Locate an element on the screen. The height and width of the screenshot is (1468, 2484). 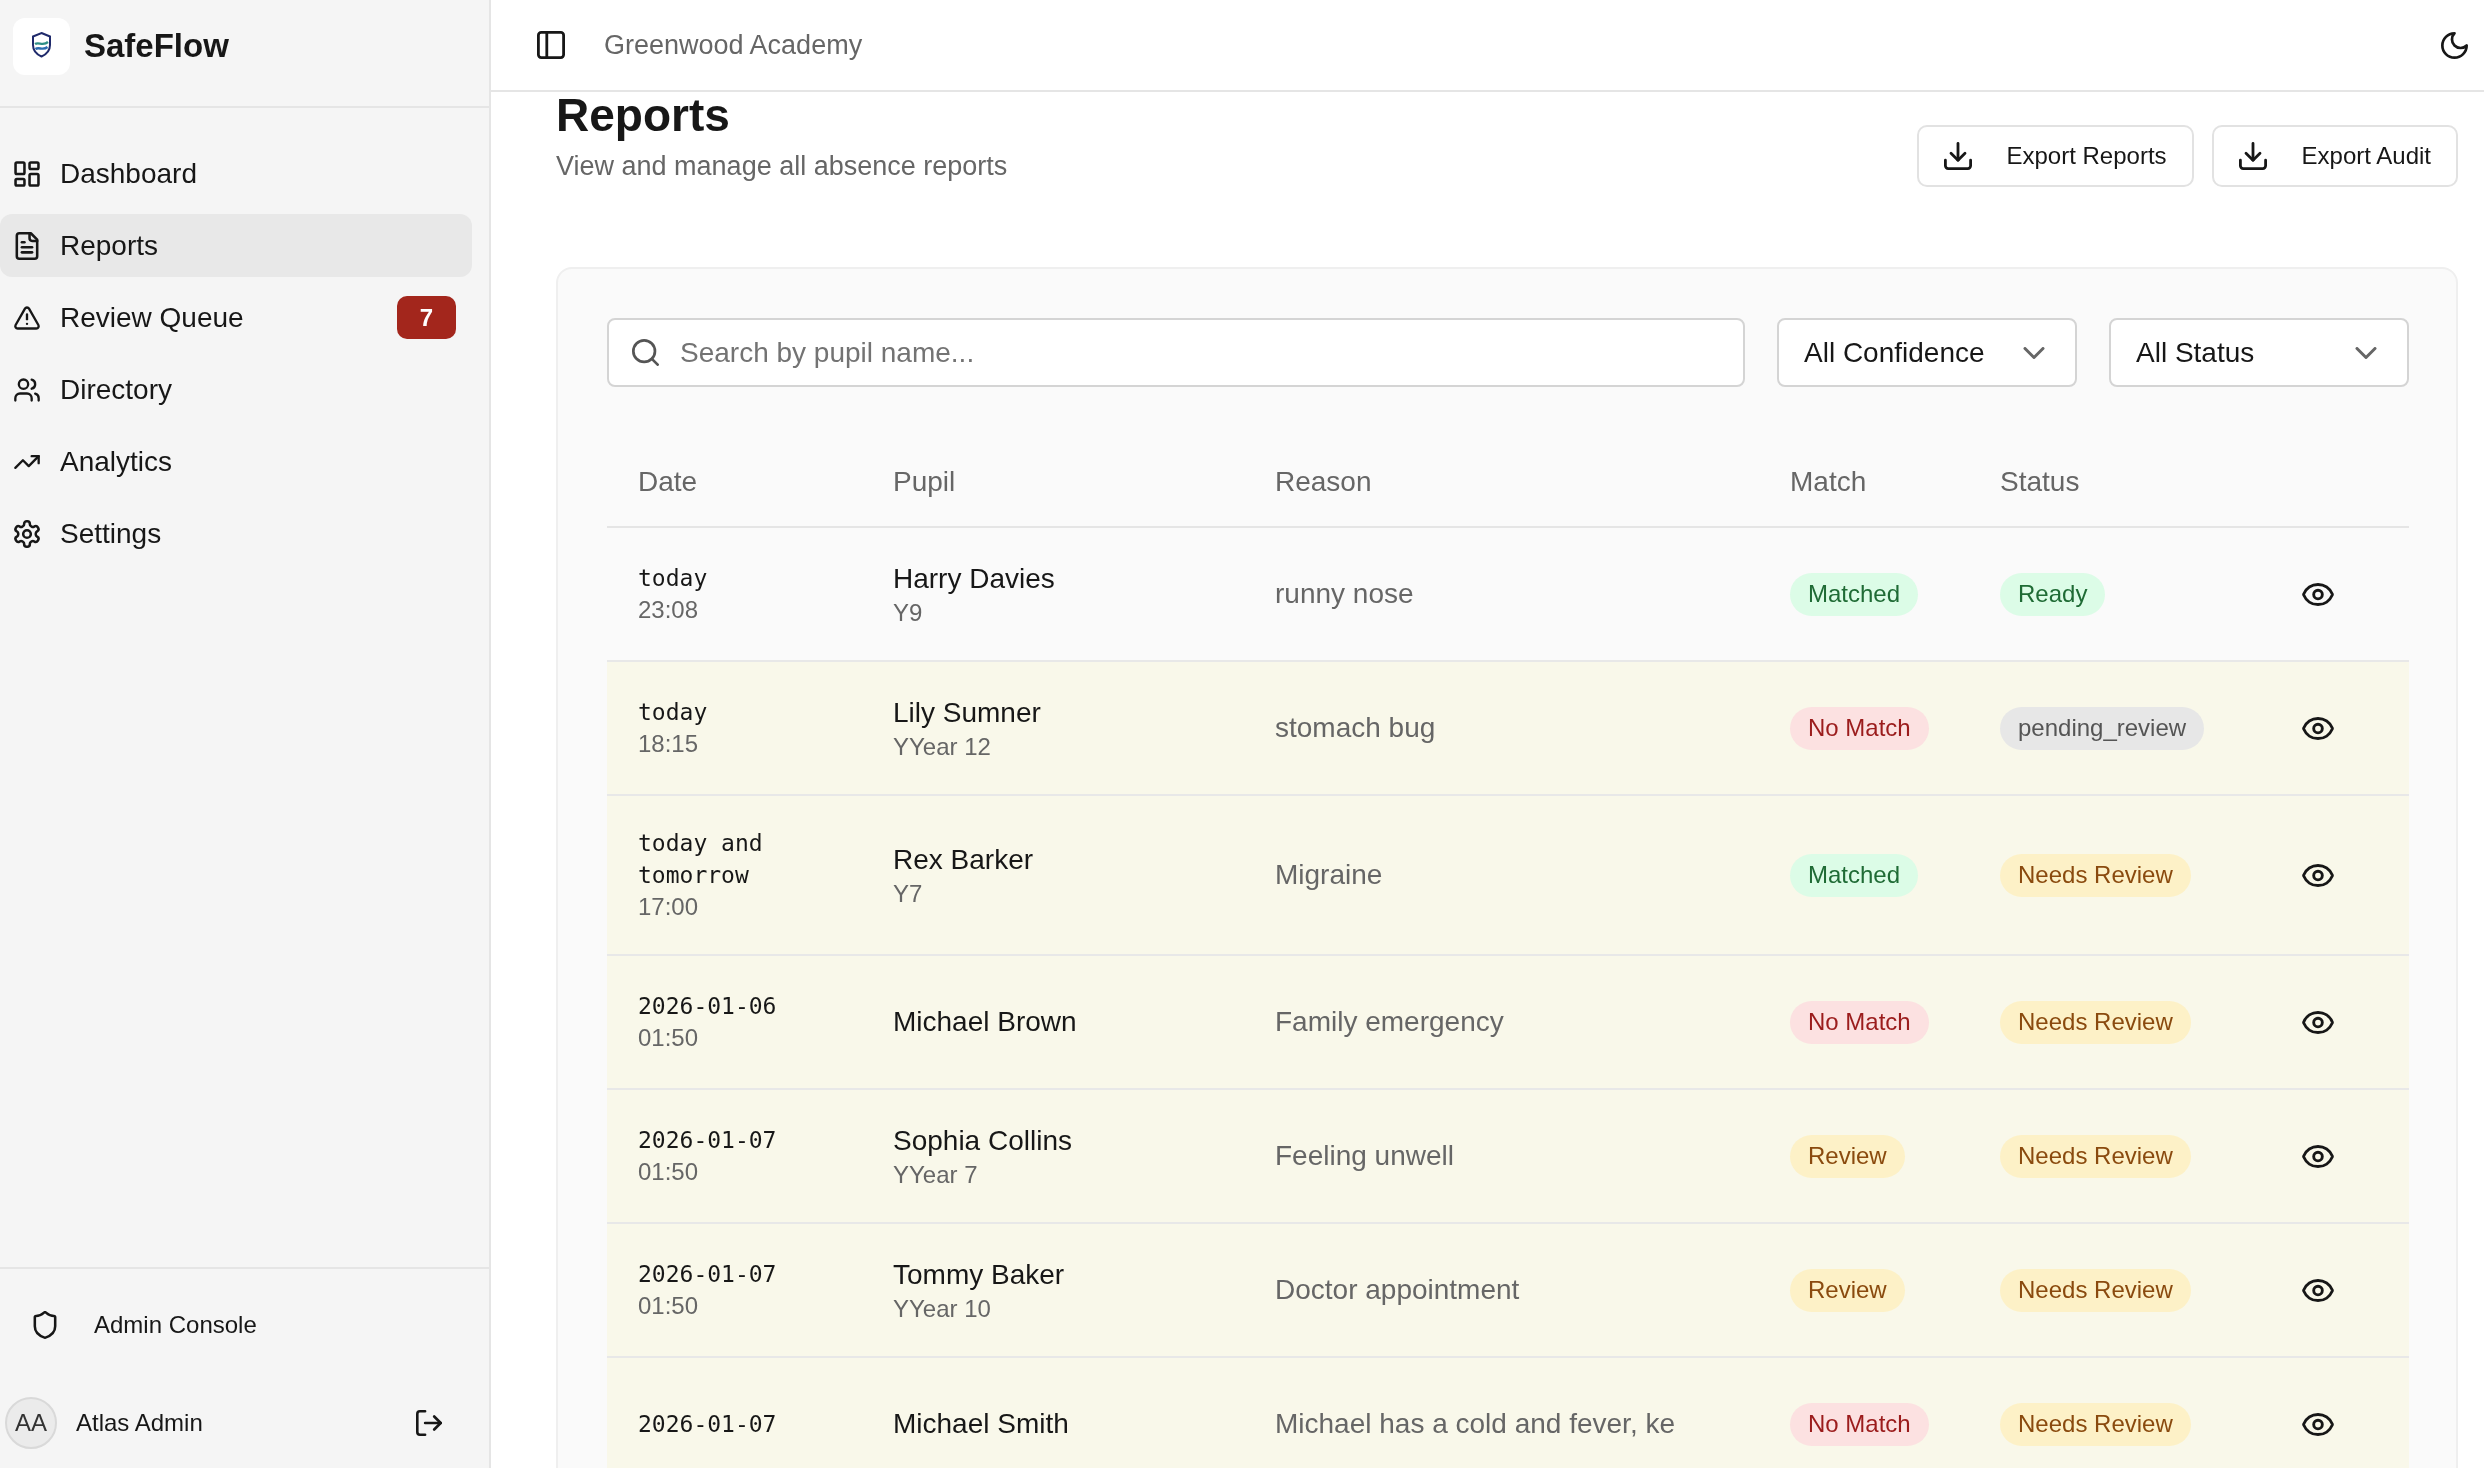
report-time: 23:08 is located at coordinates (668, 610).